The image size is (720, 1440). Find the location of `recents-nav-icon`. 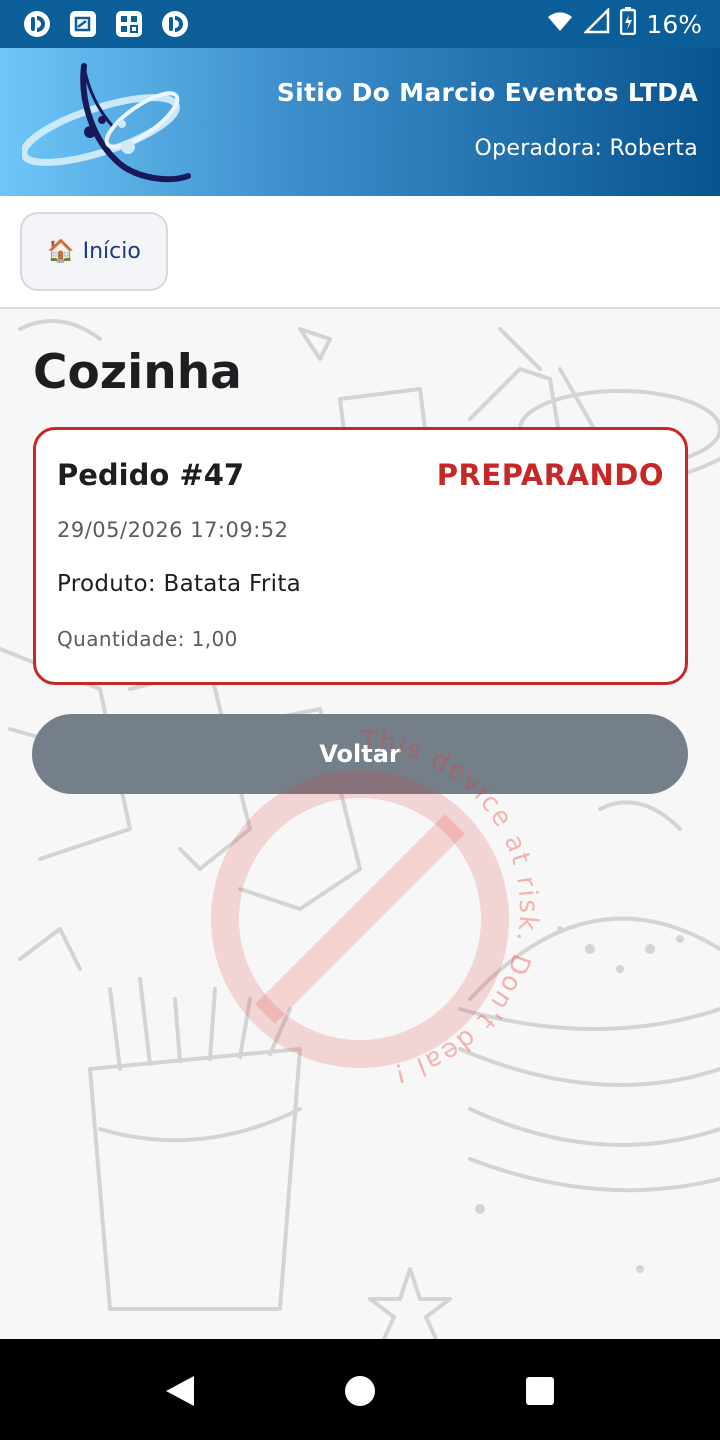

recents-nav-icon is located at coordinates (540, 1391).